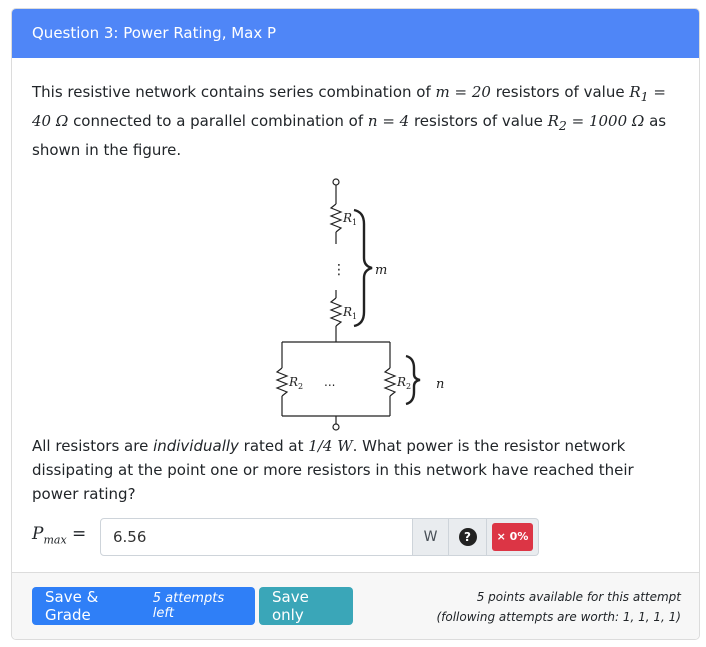 This screenshot has height=647, width=706. What do you see at coordinates (59, 535) in the screenshot?
I see `answer-label: Pmax =` at bounding box center [59, 535].